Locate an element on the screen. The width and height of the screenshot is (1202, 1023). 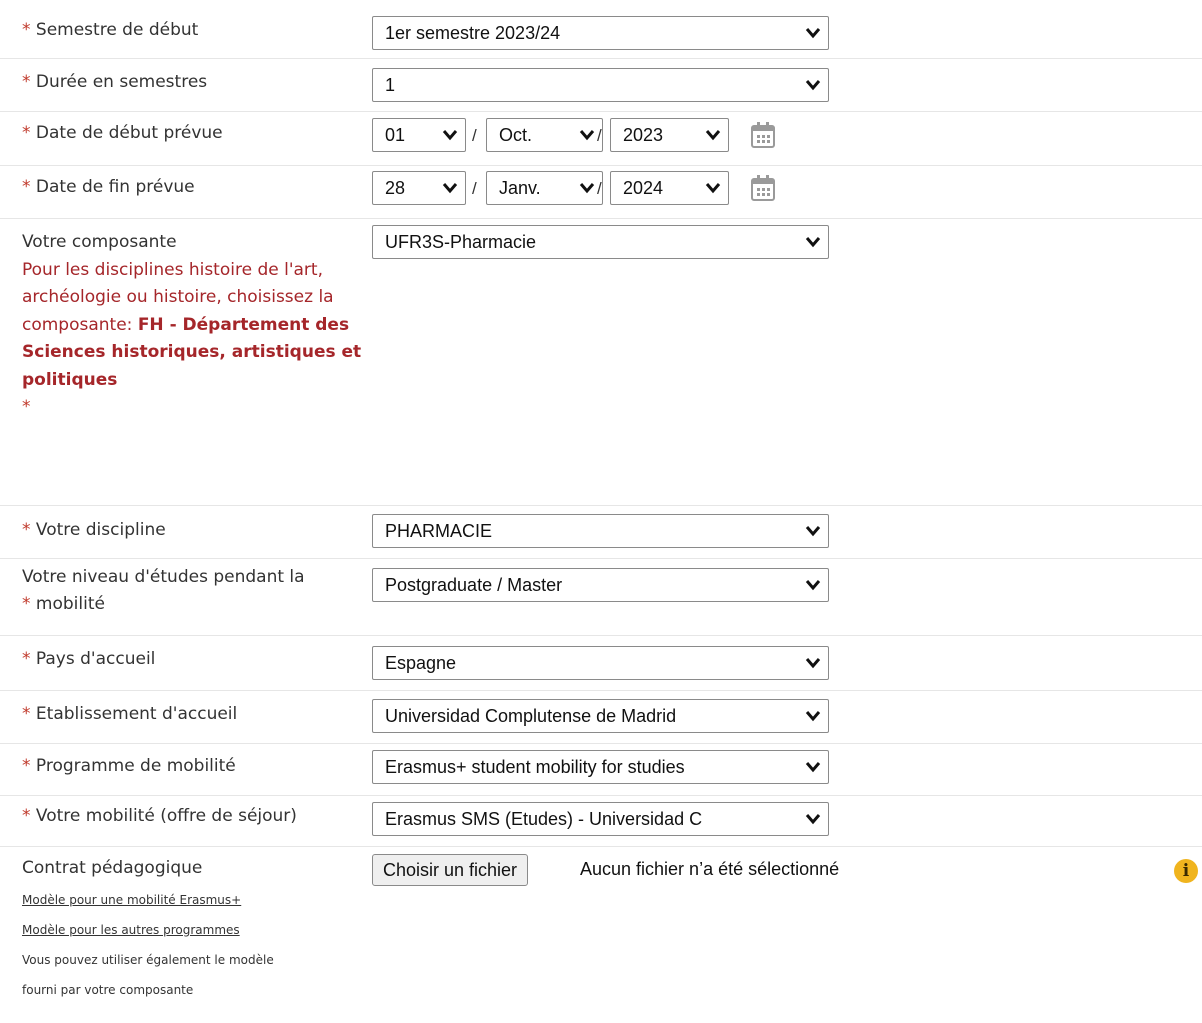
date-fin-month-select: Janv. is located at coordinates (544, 188).